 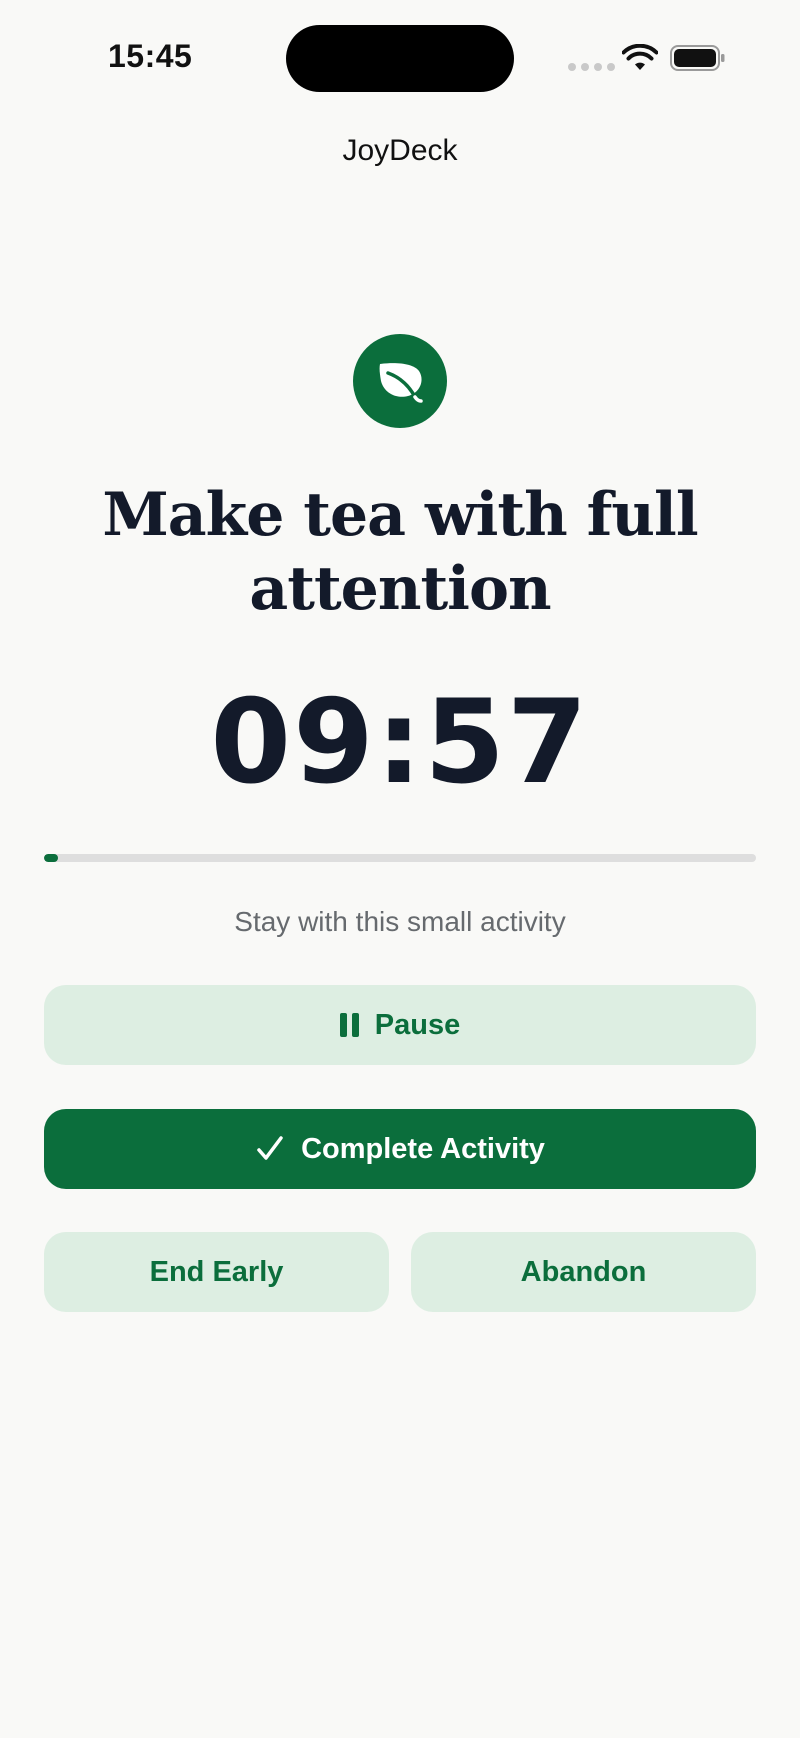 I want to click on pause-icon, so click(x=349, y=1025).